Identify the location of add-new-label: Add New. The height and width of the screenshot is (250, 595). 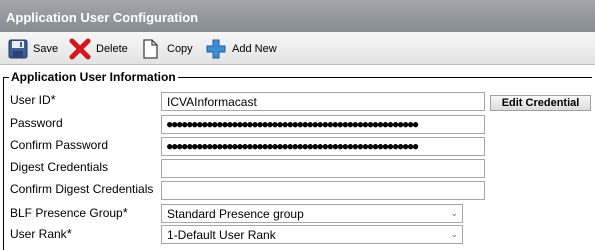
(254, 49).